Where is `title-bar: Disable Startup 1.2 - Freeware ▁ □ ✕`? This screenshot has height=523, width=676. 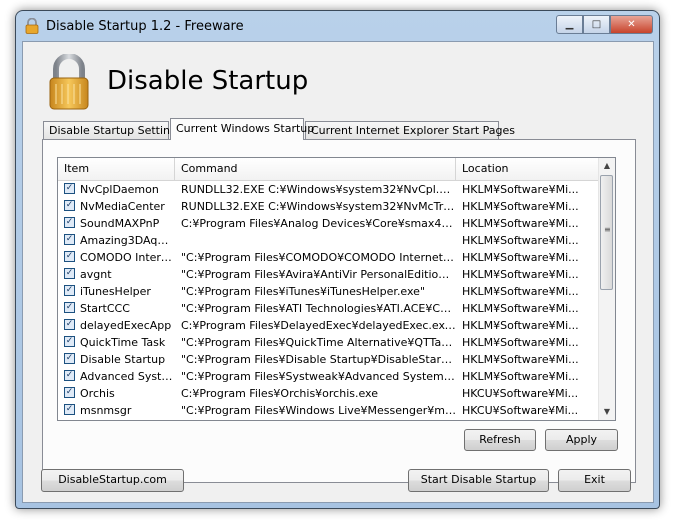 title-bar: Disable Startup 1.2 - Freeware ▁ □ ✕ is located at coordinates (337, 26).